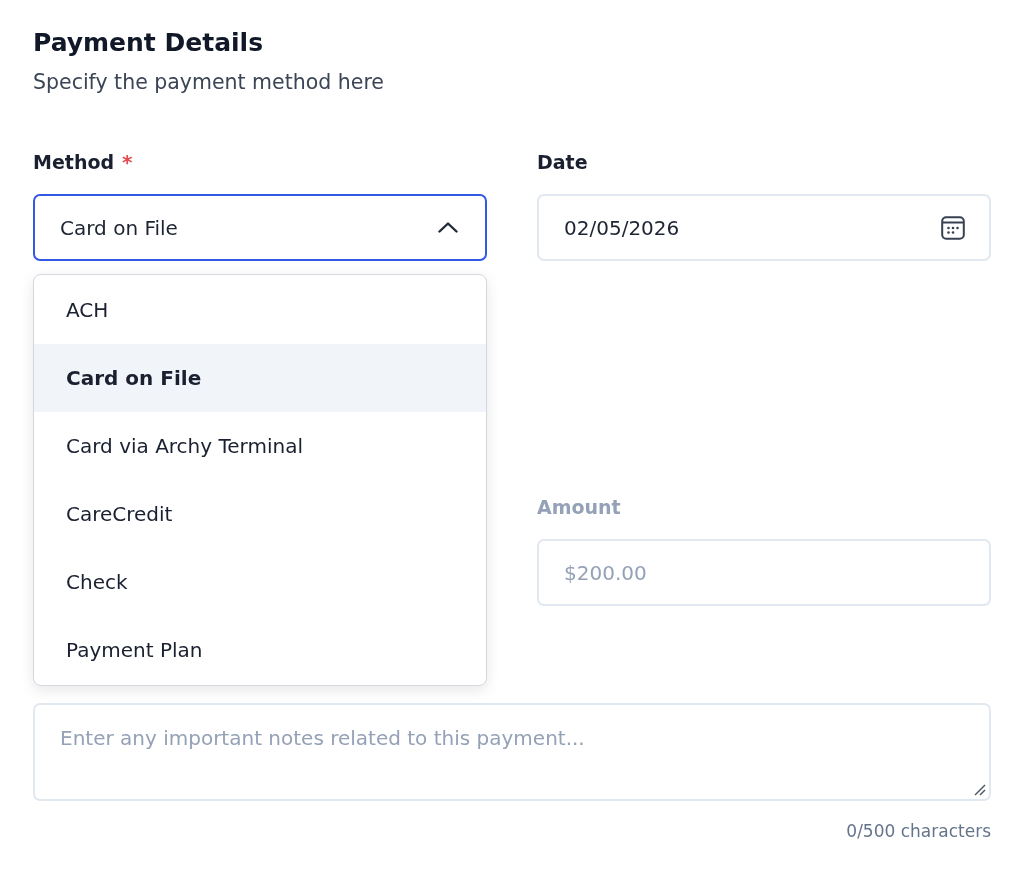 The width and height of the screenshot is (1016, 870). I want to click on dropdown-option: ACH, so click(260, 310).